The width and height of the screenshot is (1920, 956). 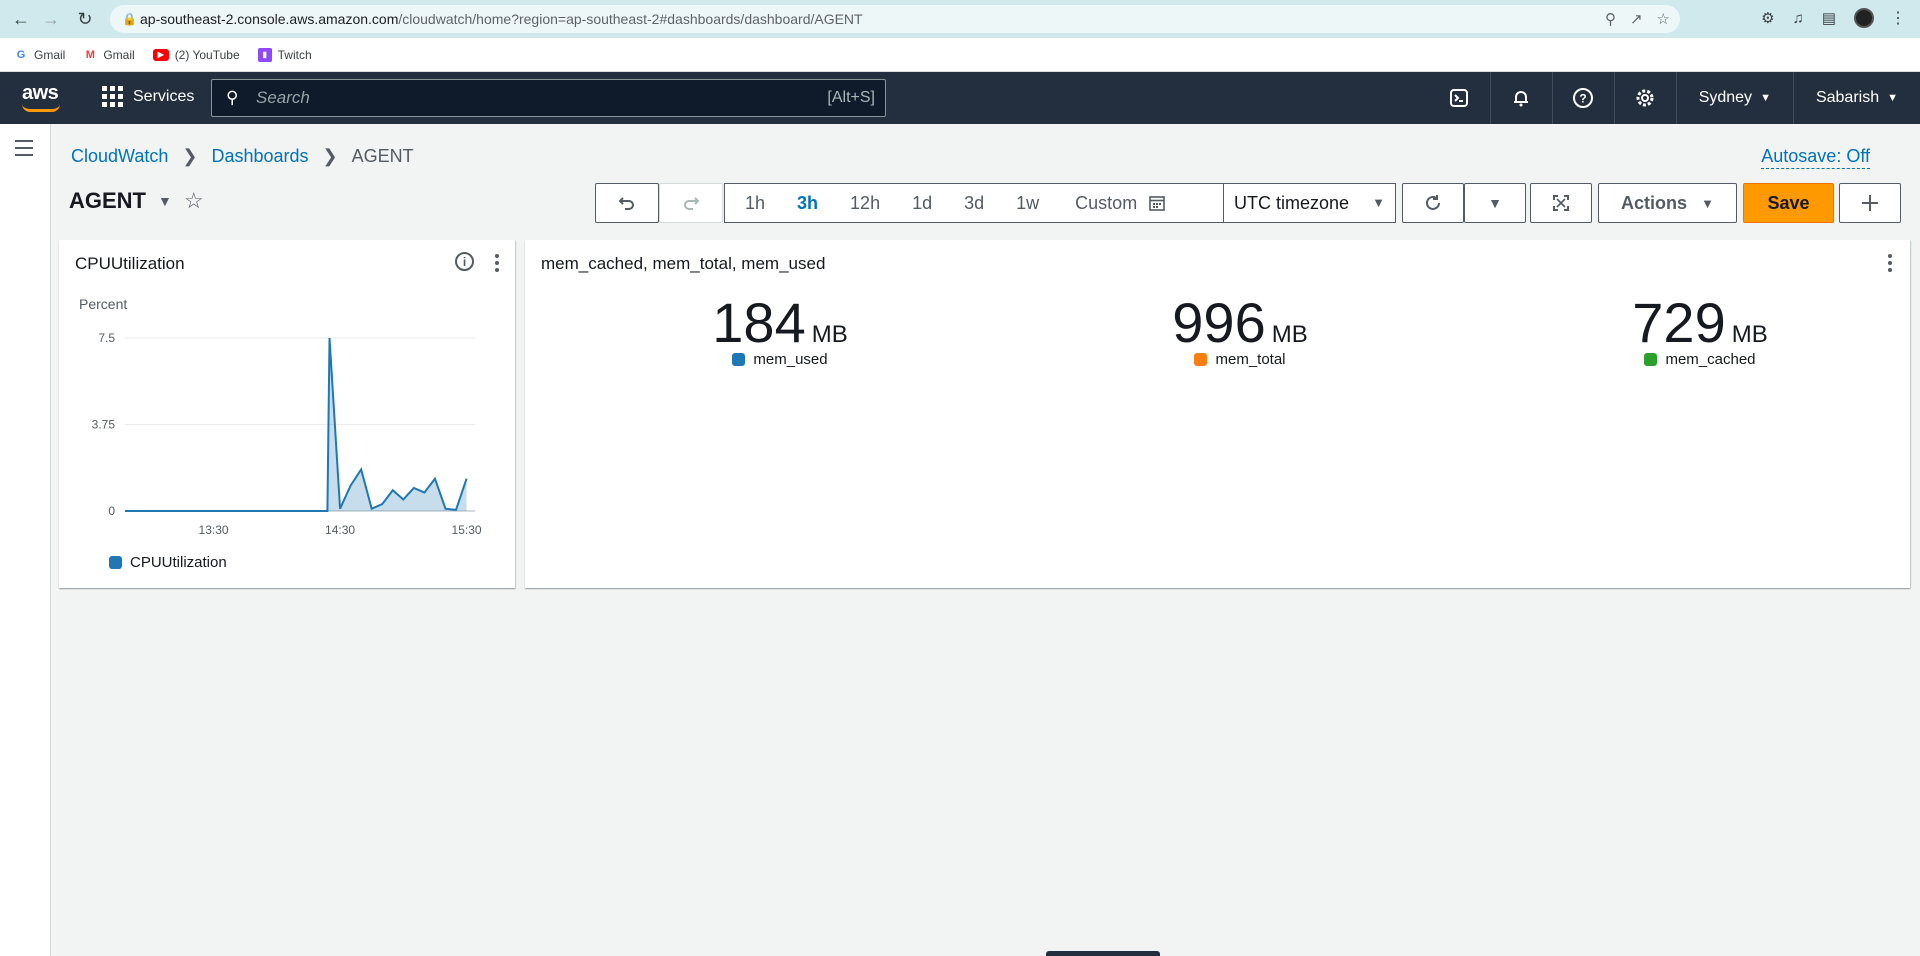 What do you see at coordinates (1847, 97) in the screenshot?
I see `user-label: Sabarish` at bounding box center [1847, 97].